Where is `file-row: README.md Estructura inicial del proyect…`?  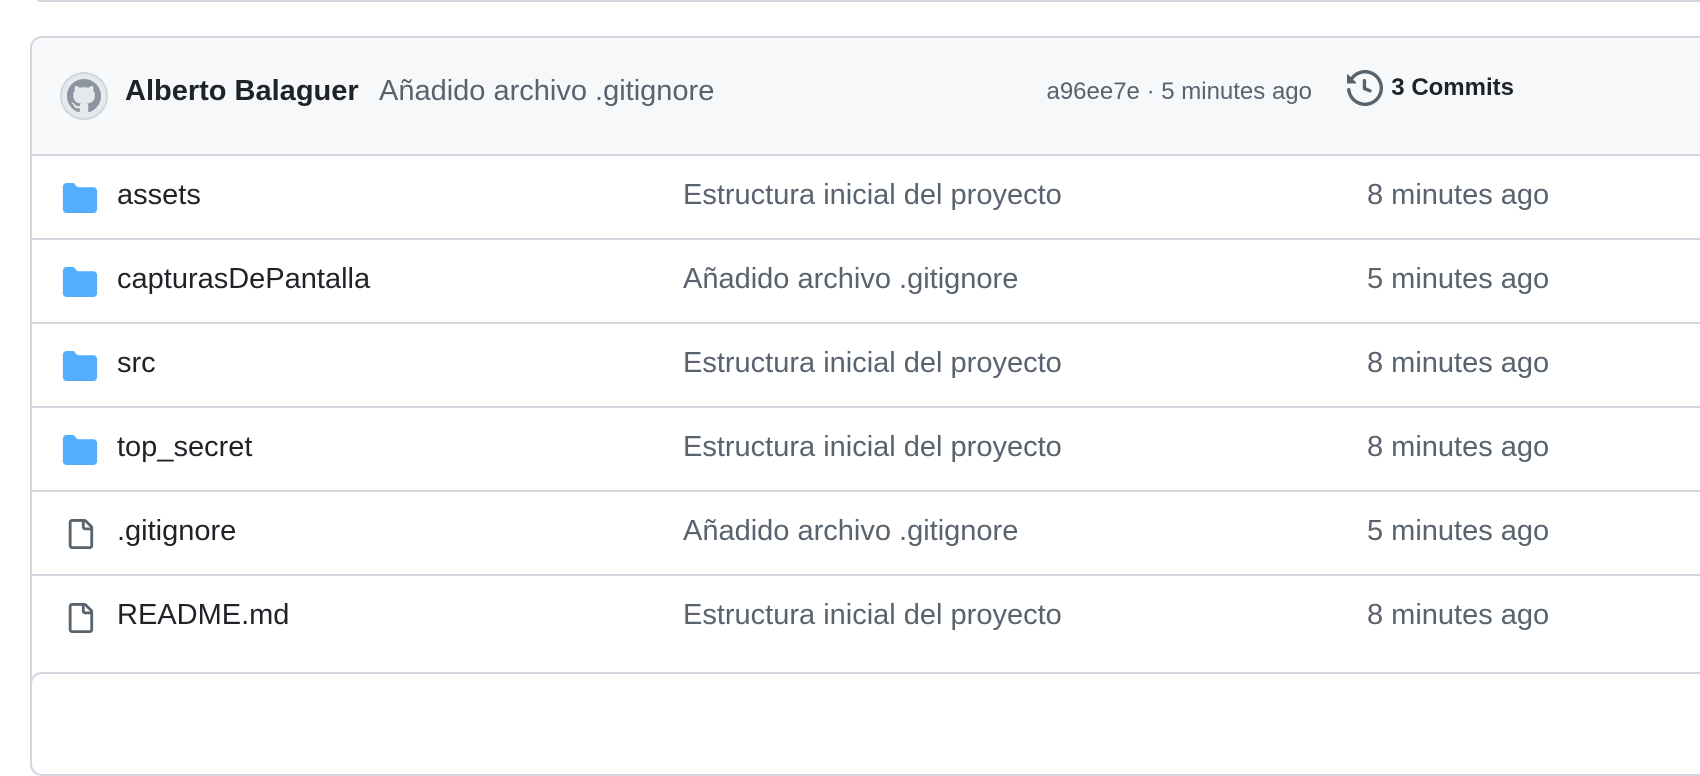
file-row: README.md Estructura inicial del proyect… is located at coordinates (866, 617).